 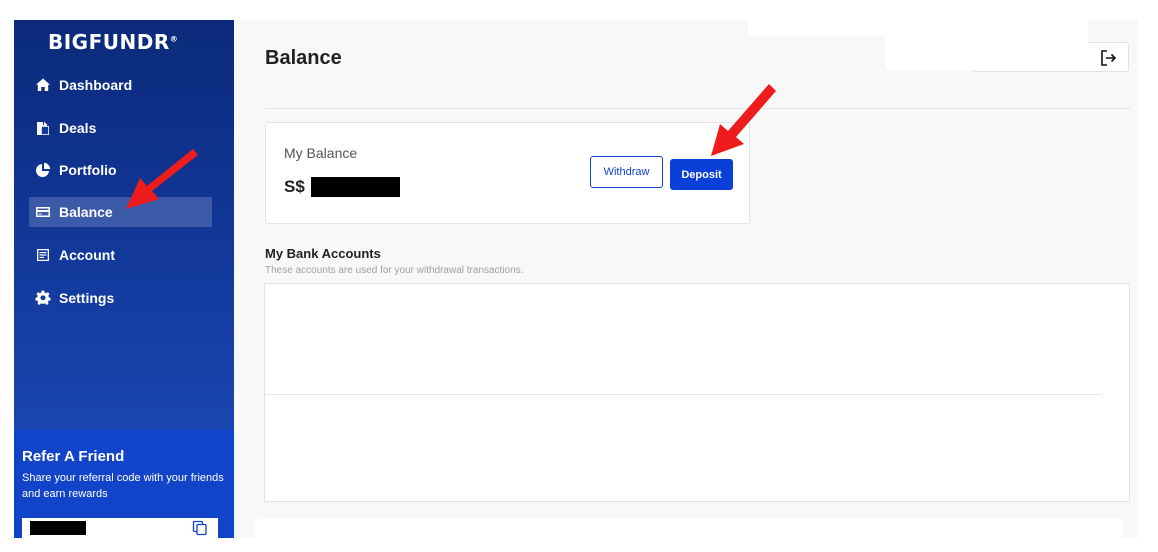 I want to click on sidebar-item-account: Account, so click(x=120, y=255).